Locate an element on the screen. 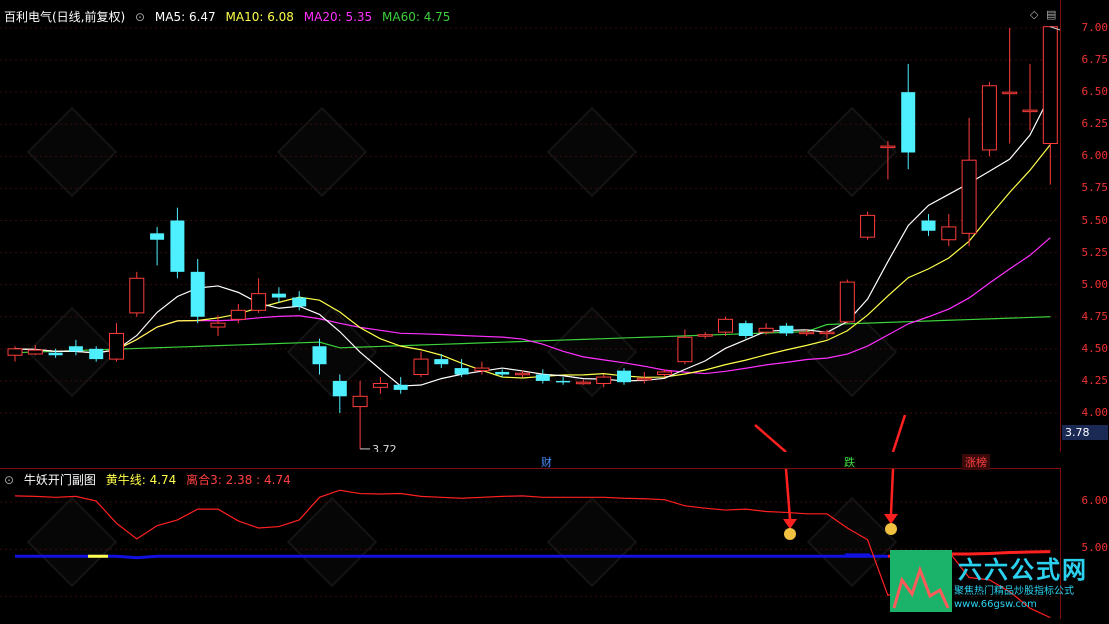 The width and height of the screenshot is (1109, 624). ma5-label: MA5: 6.47 is located at coordinates (185, 17).